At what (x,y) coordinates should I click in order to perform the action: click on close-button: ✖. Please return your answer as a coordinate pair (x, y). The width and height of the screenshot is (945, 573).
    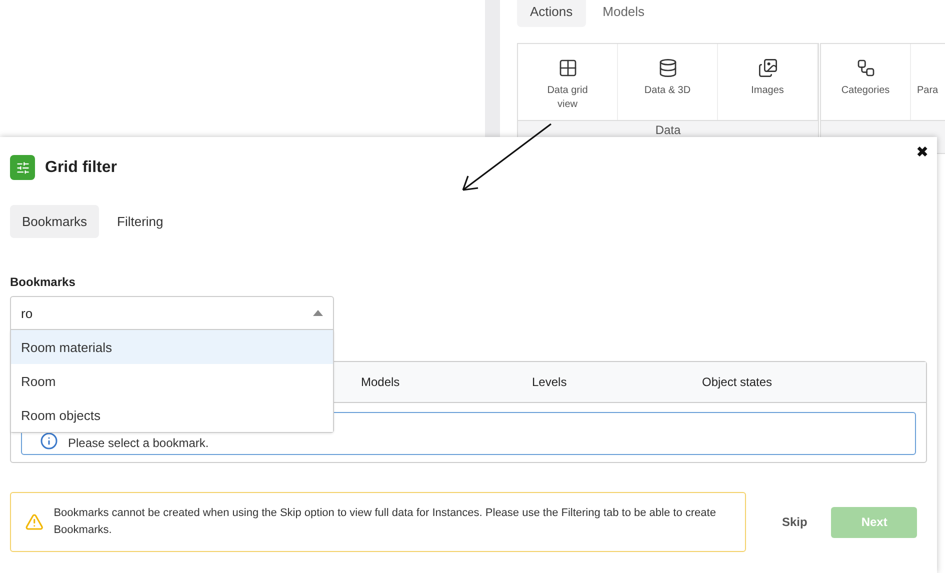
    Looking at the image, I should click on (922, 152).